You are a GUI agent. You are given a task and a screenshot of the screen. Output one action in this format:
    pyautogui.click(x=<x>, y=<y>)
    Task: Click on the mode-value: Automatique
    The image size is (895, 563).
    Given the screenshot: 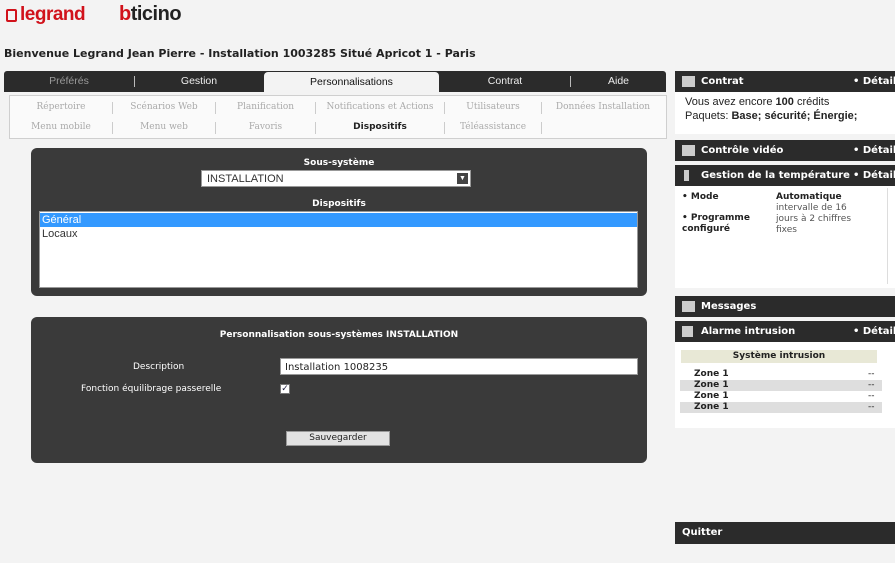 What is the action you would take?
    pyautogui.click(x=809, y=197)
    